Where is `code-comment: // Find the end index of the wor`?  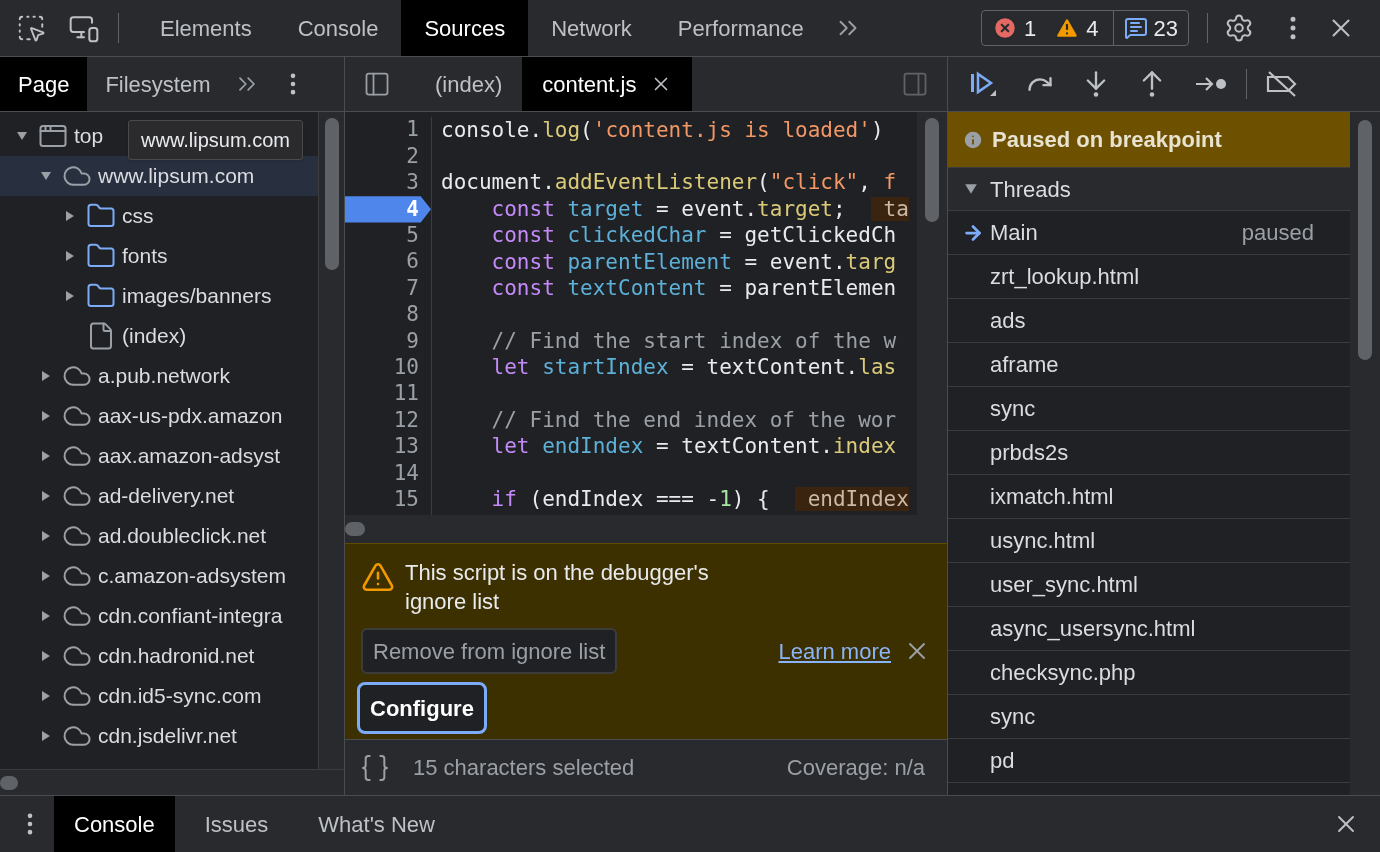
code-comment: // Find the end index of the wor is located at coordinates (693, 420).